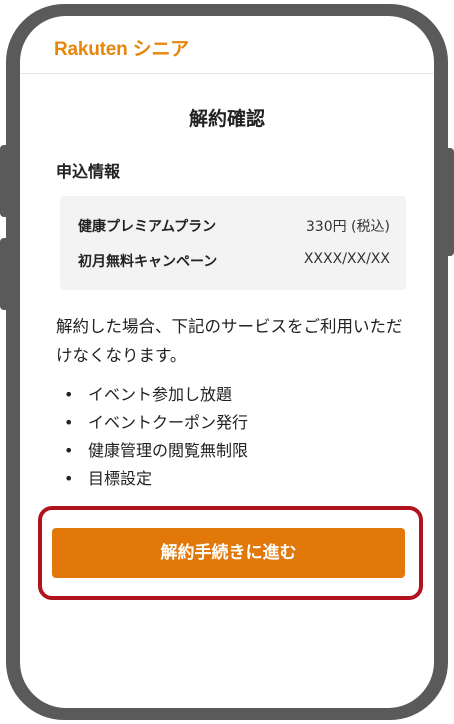  Describe the element at coordinates (234, 263) in the screenshot. I see `info-row-campaign: 初月無料キャンペーン XXXX/XX/XX` at that location.